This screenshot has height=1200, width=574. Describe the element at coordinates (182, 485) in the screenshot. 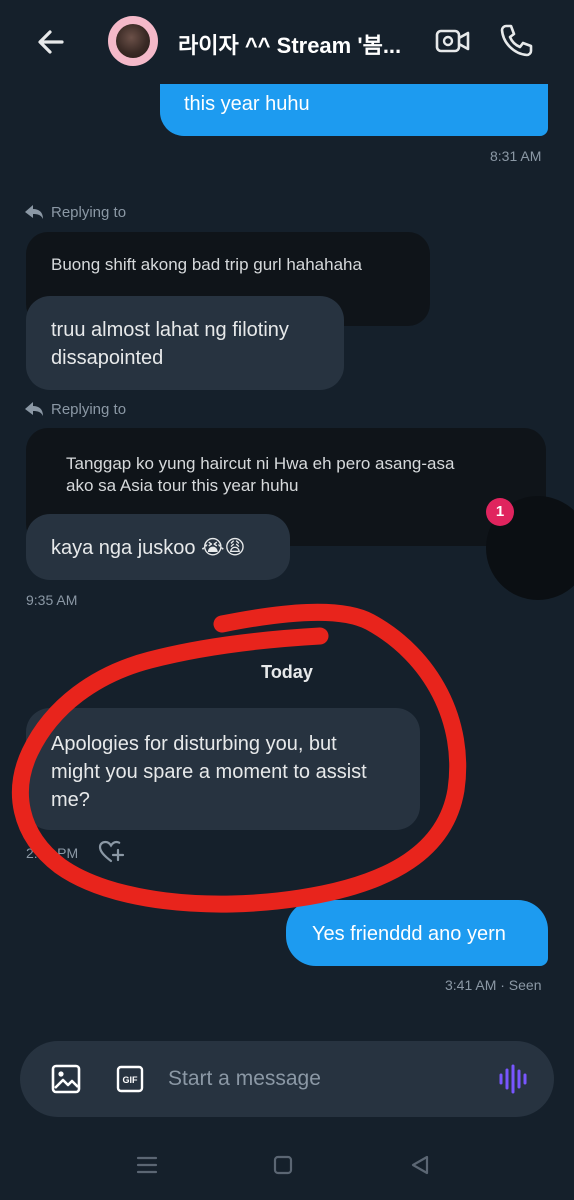

I see `quoted-text-line-2: ako sa Asia tour this year huhu` at that location.